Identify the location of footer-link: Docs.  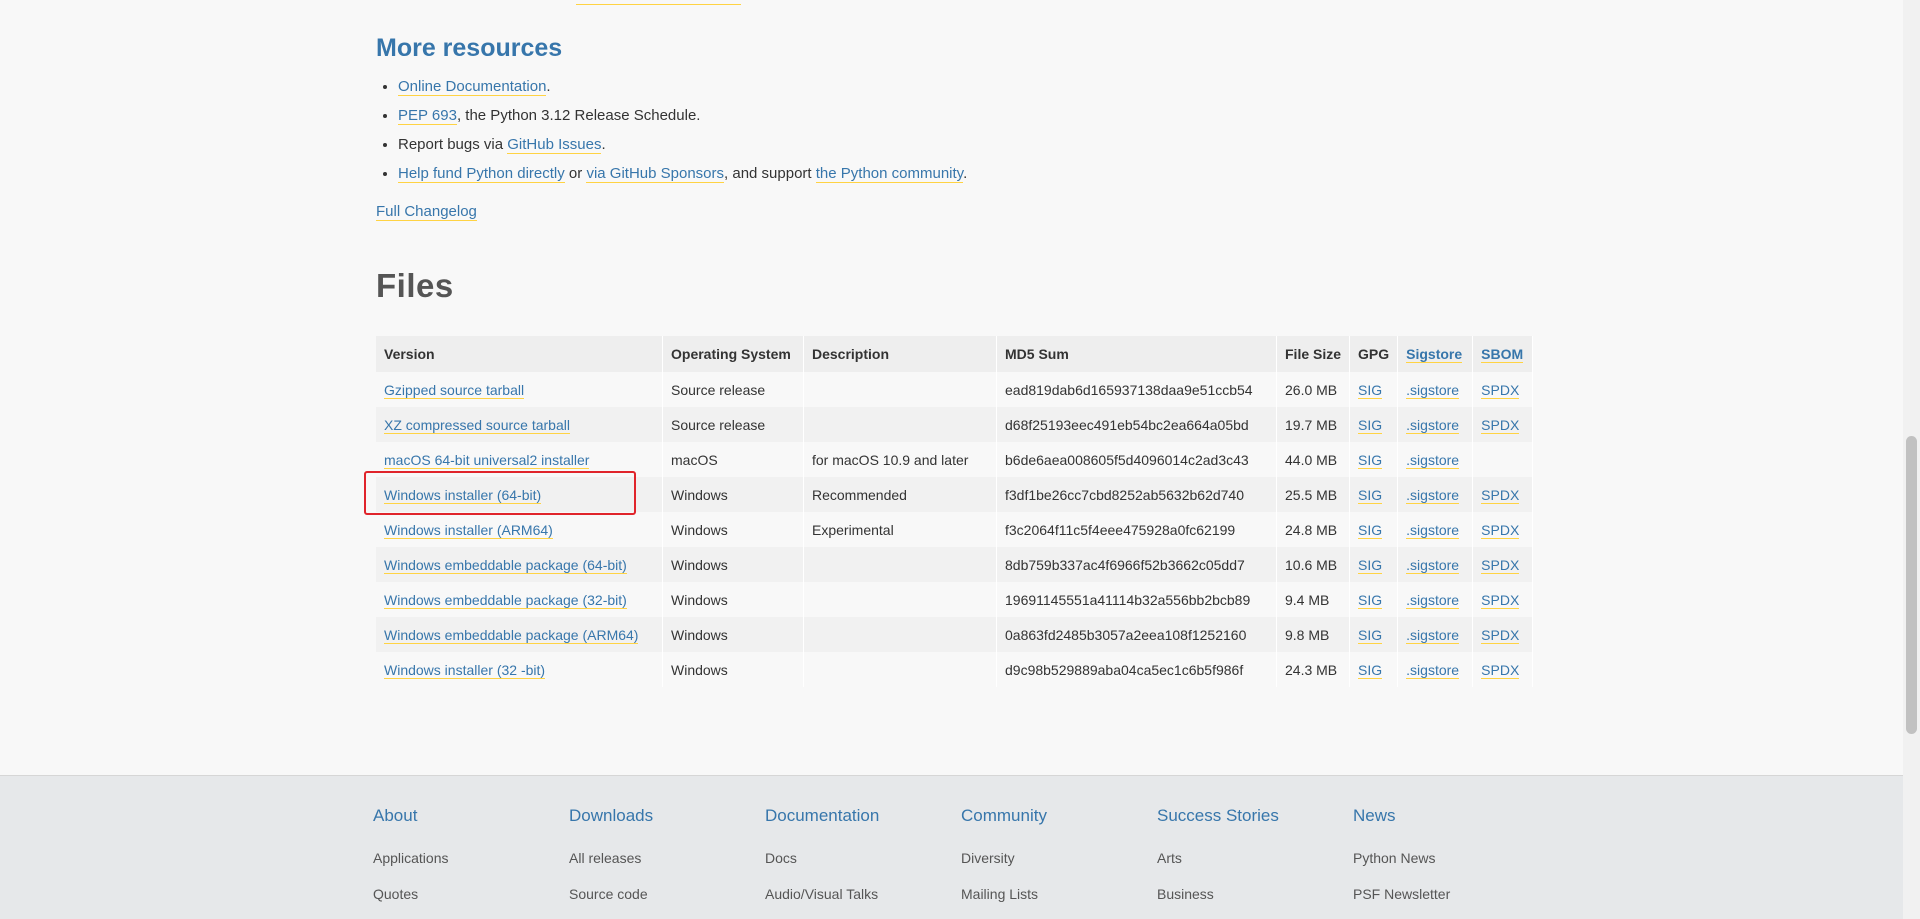
(860, 858).